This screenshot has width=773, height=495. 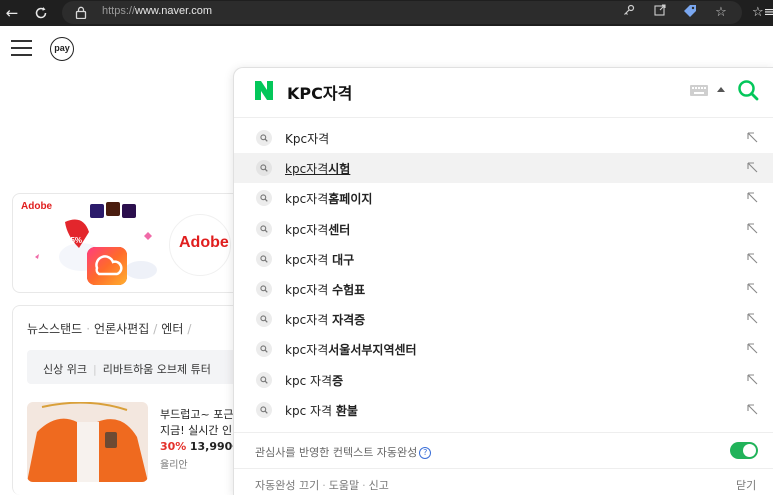 What do you see at coordinates (320, 259) in the screenshot?
I see `suggestion-text: kpc자격 대구` at bounding box center [320, 259].